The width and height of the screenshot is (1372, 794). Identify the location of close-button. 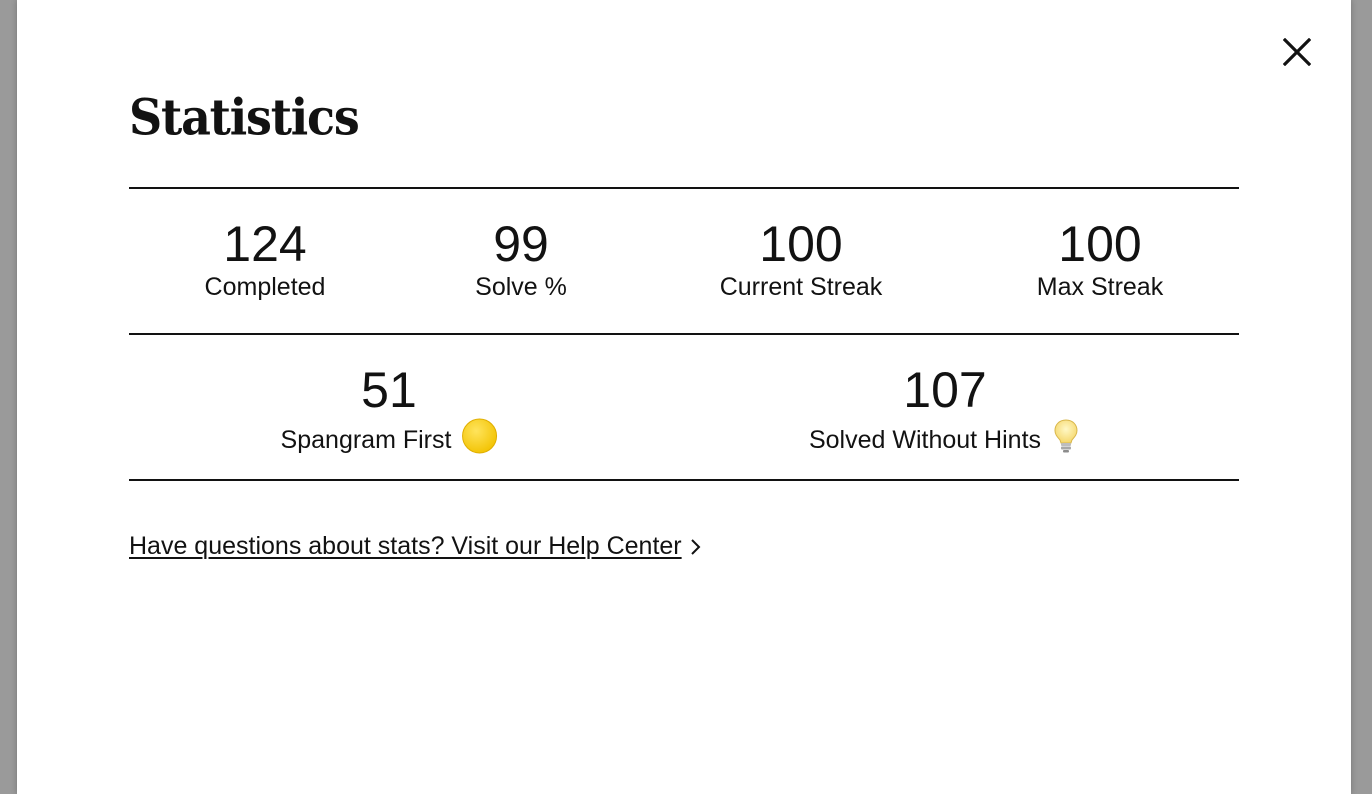
(1297, 52).